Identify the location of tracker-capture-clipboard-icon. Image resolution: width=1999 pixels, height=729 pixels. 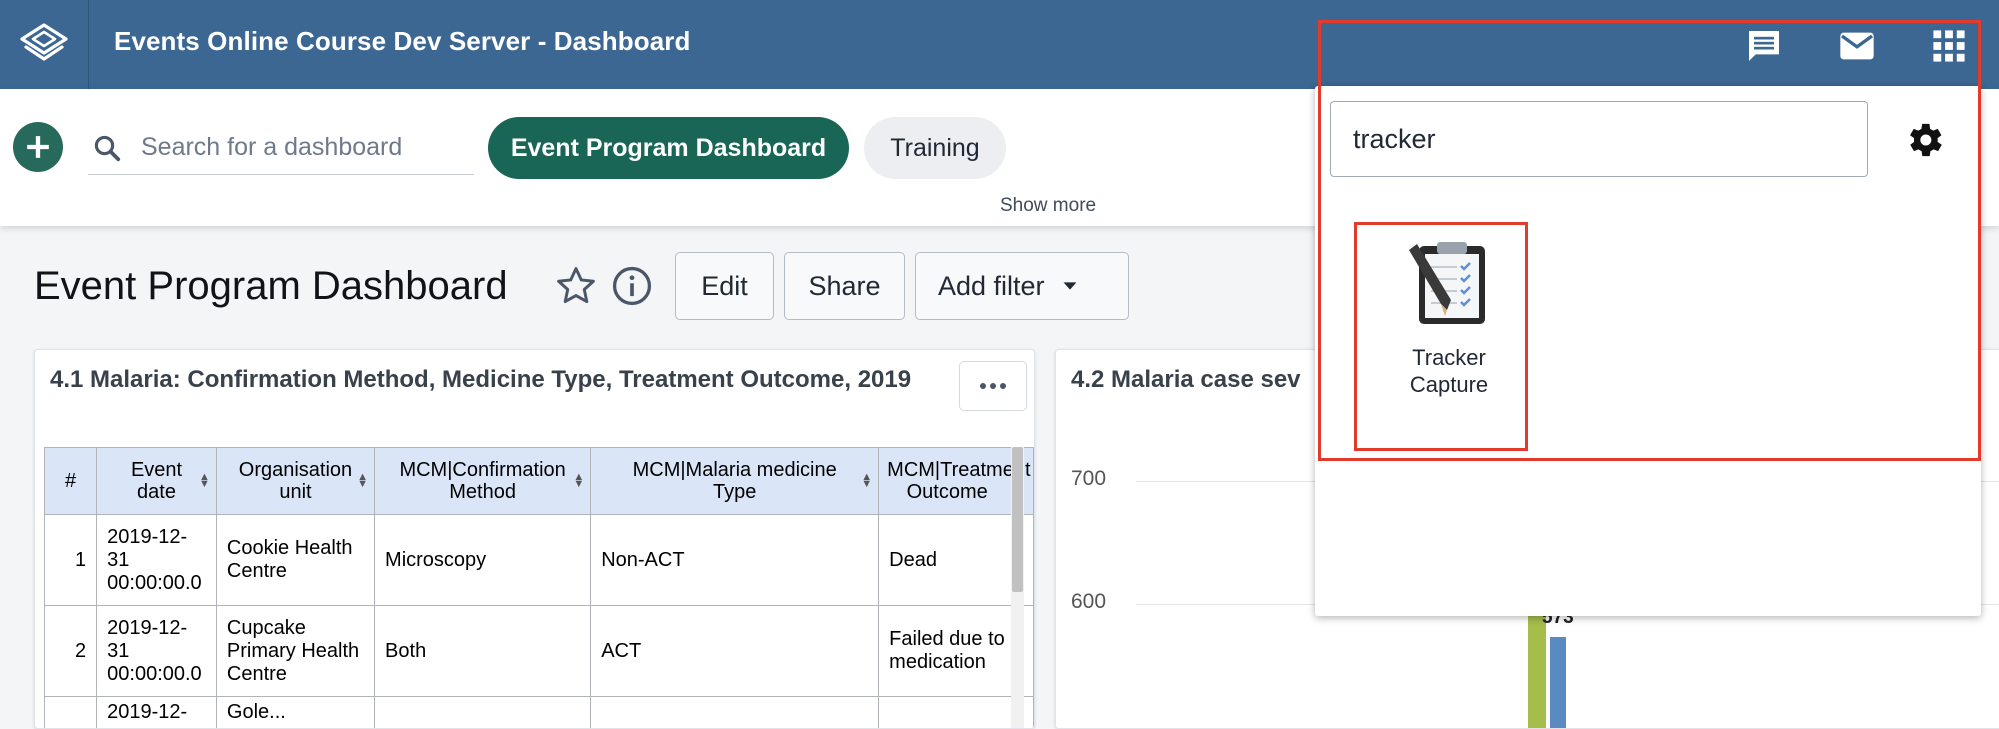
(1449, 282).